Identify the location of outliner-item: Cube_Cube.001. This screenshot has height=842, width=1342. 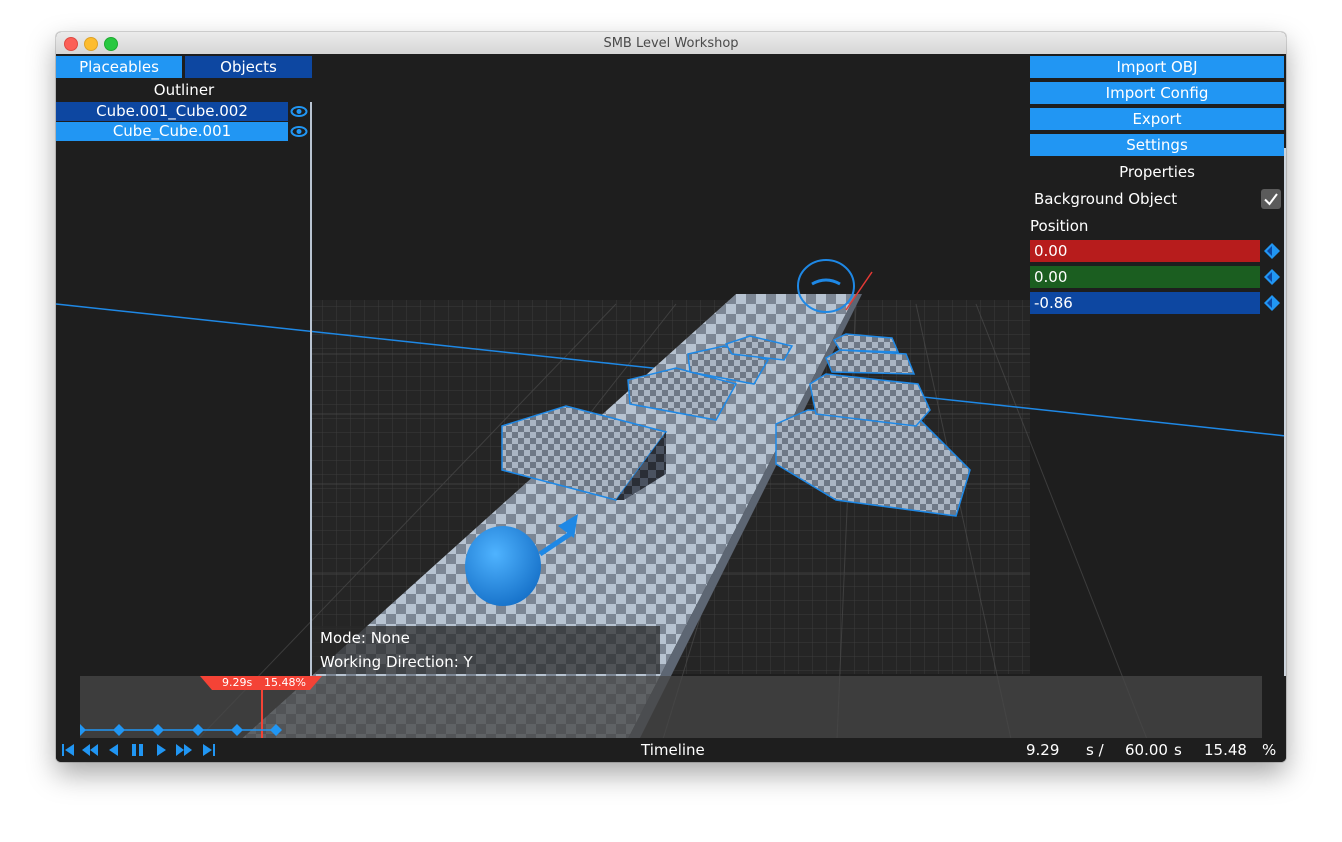
(172, 131).